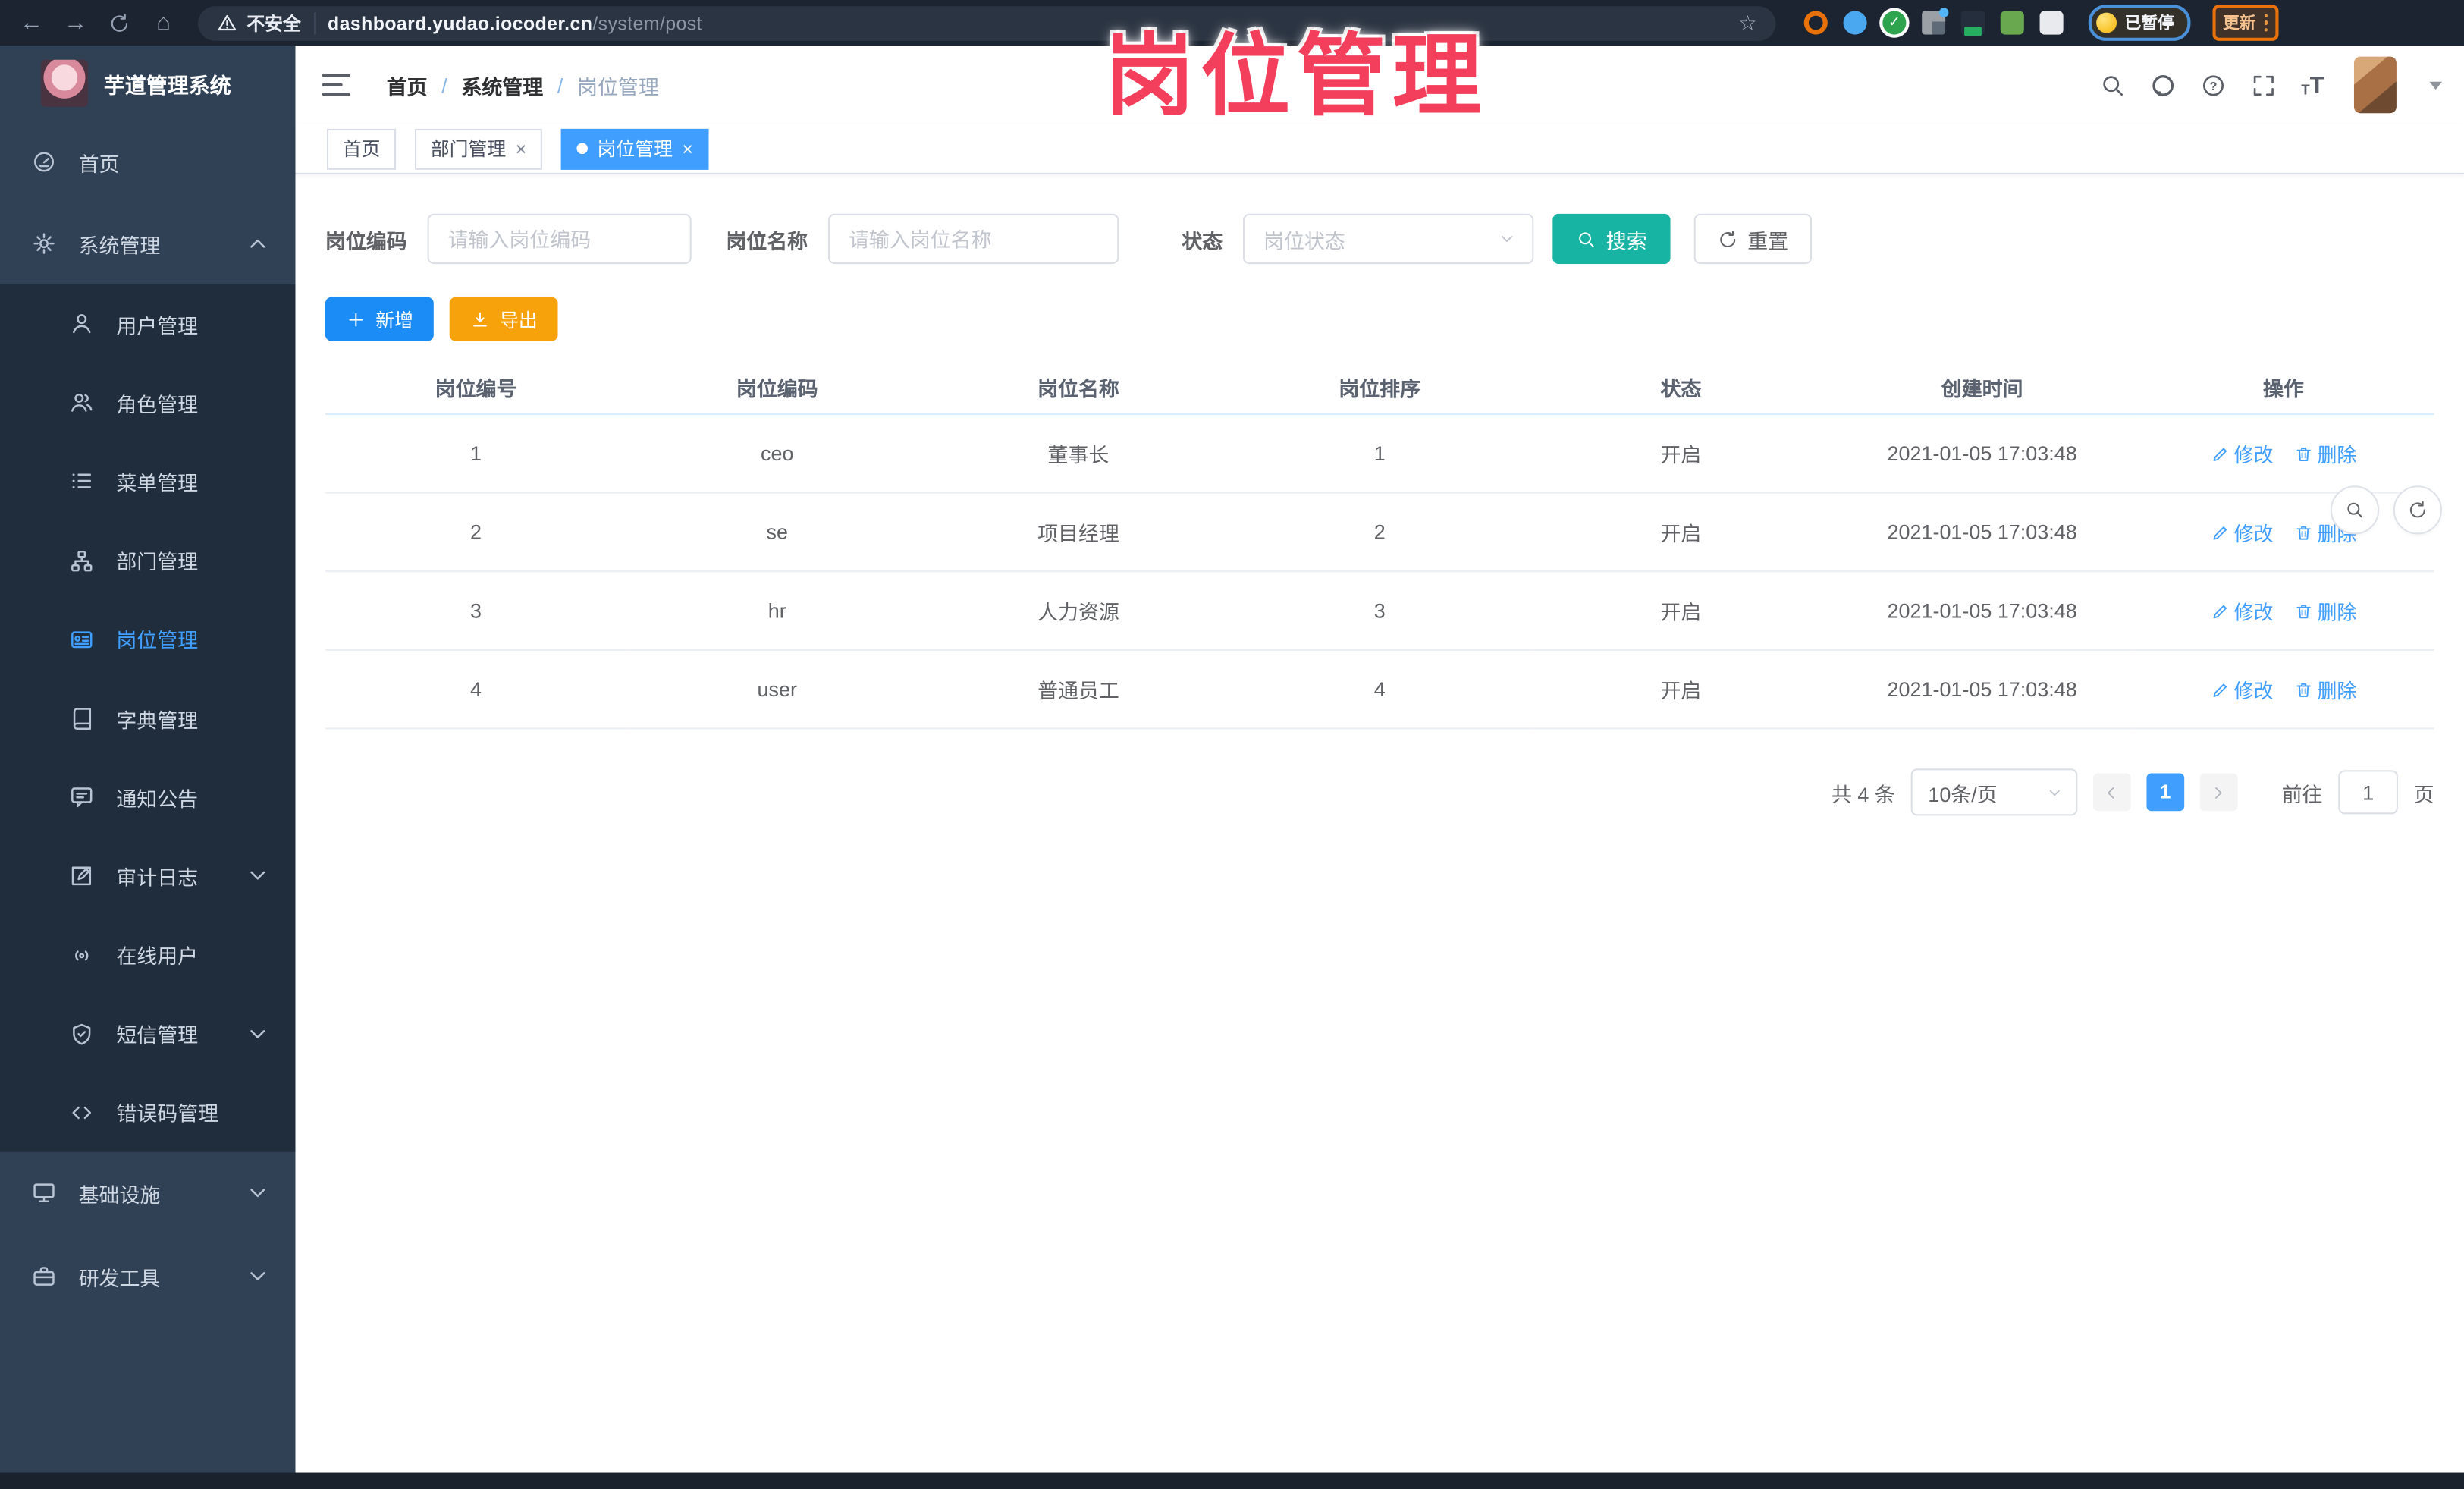 This screenshot has height=1489, width=2464. I want to click on page-number-1: 1, so click(2165, 792).